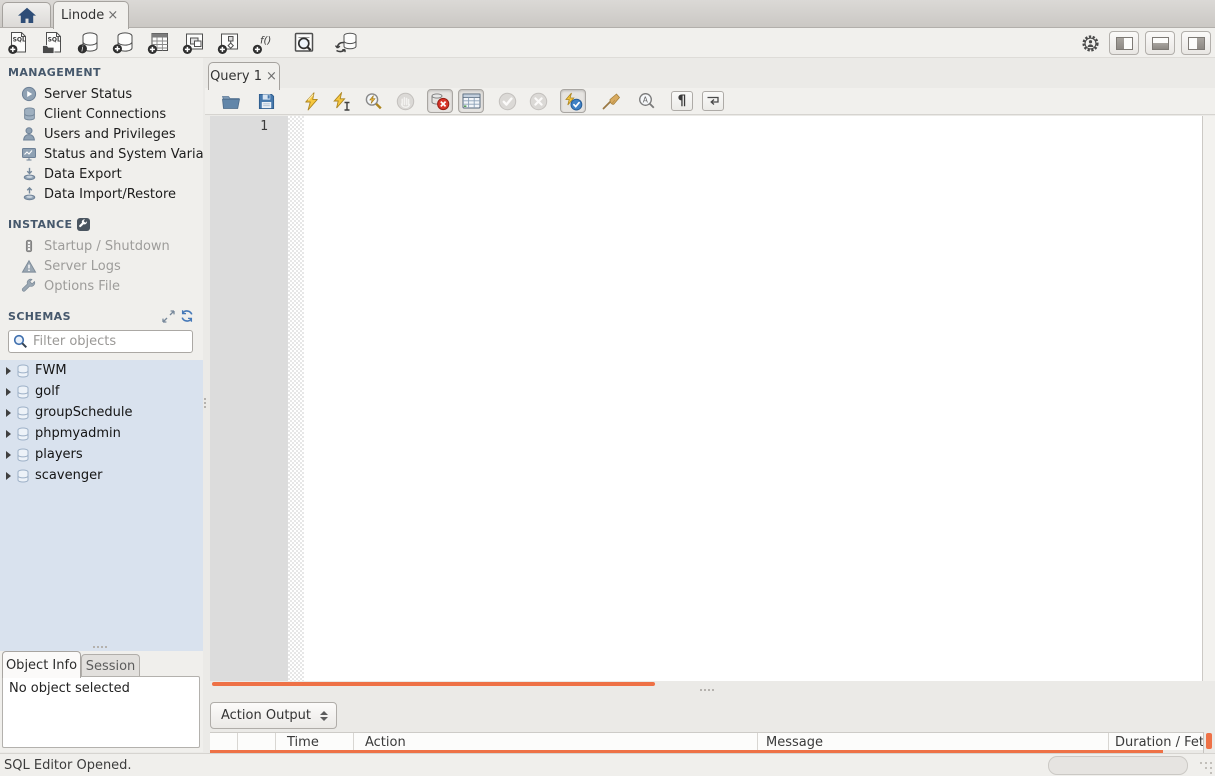 This screenshot has height=776, width=1215. I want to click on sidebar-item-status-variables: Status and System Variables, so click(101, 154).